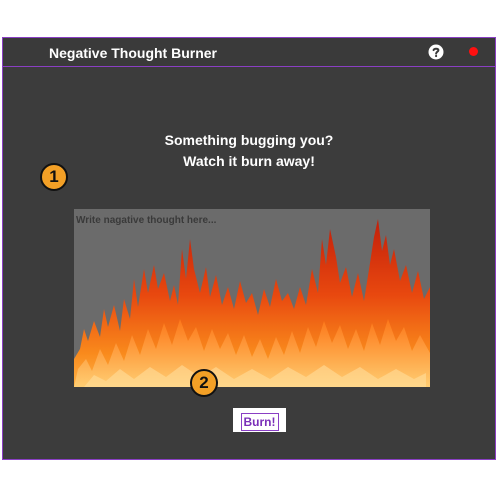 Image resolution: width=500 pixels, height=501 pixels. What do you see at coordinates (473, 51) in the screenshot?
I see `close-icon` at bounding box center [473, 51].